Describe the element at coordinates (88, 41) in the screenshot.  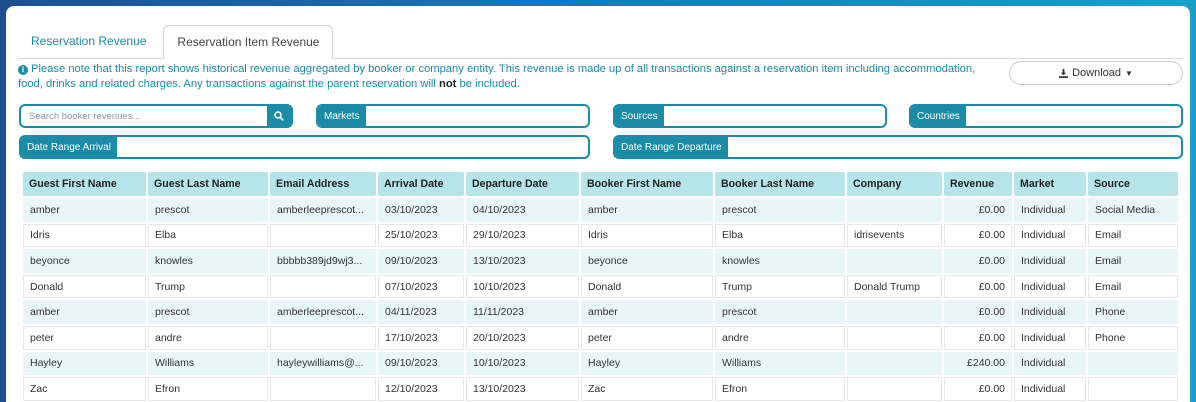
I see `tab-reservation-revenue: Reservation Revenue` at that location.